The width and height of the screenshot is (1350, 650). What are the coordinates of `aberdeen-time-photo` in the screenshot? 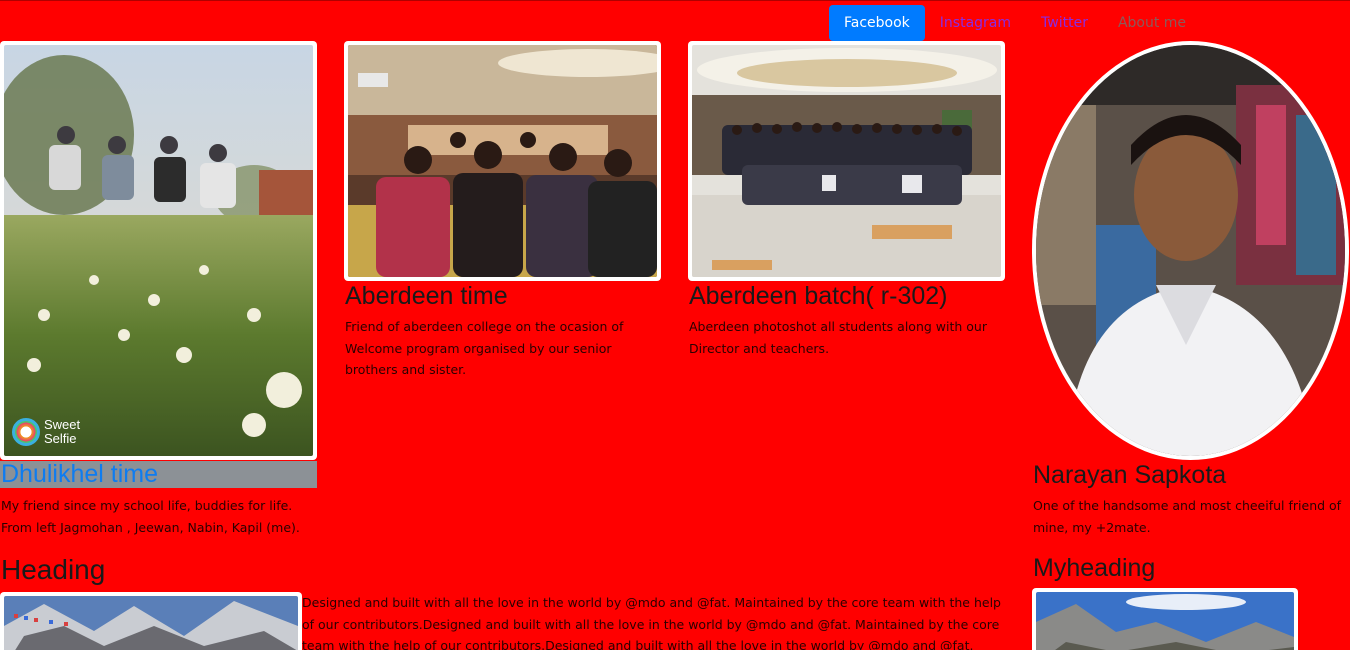 It's located at (502, 161).